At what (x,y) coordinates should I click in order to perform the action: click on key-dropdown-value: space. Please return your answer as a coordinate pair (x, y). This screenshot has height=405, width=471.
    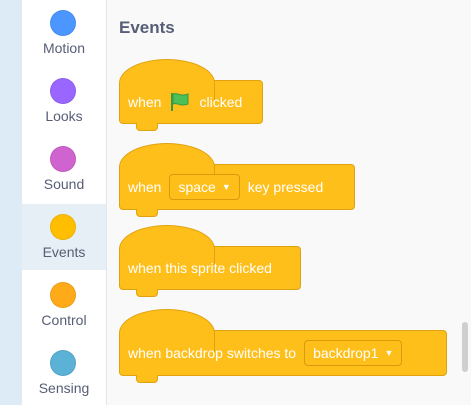
    Looking at the image, I should click on (197, 187).